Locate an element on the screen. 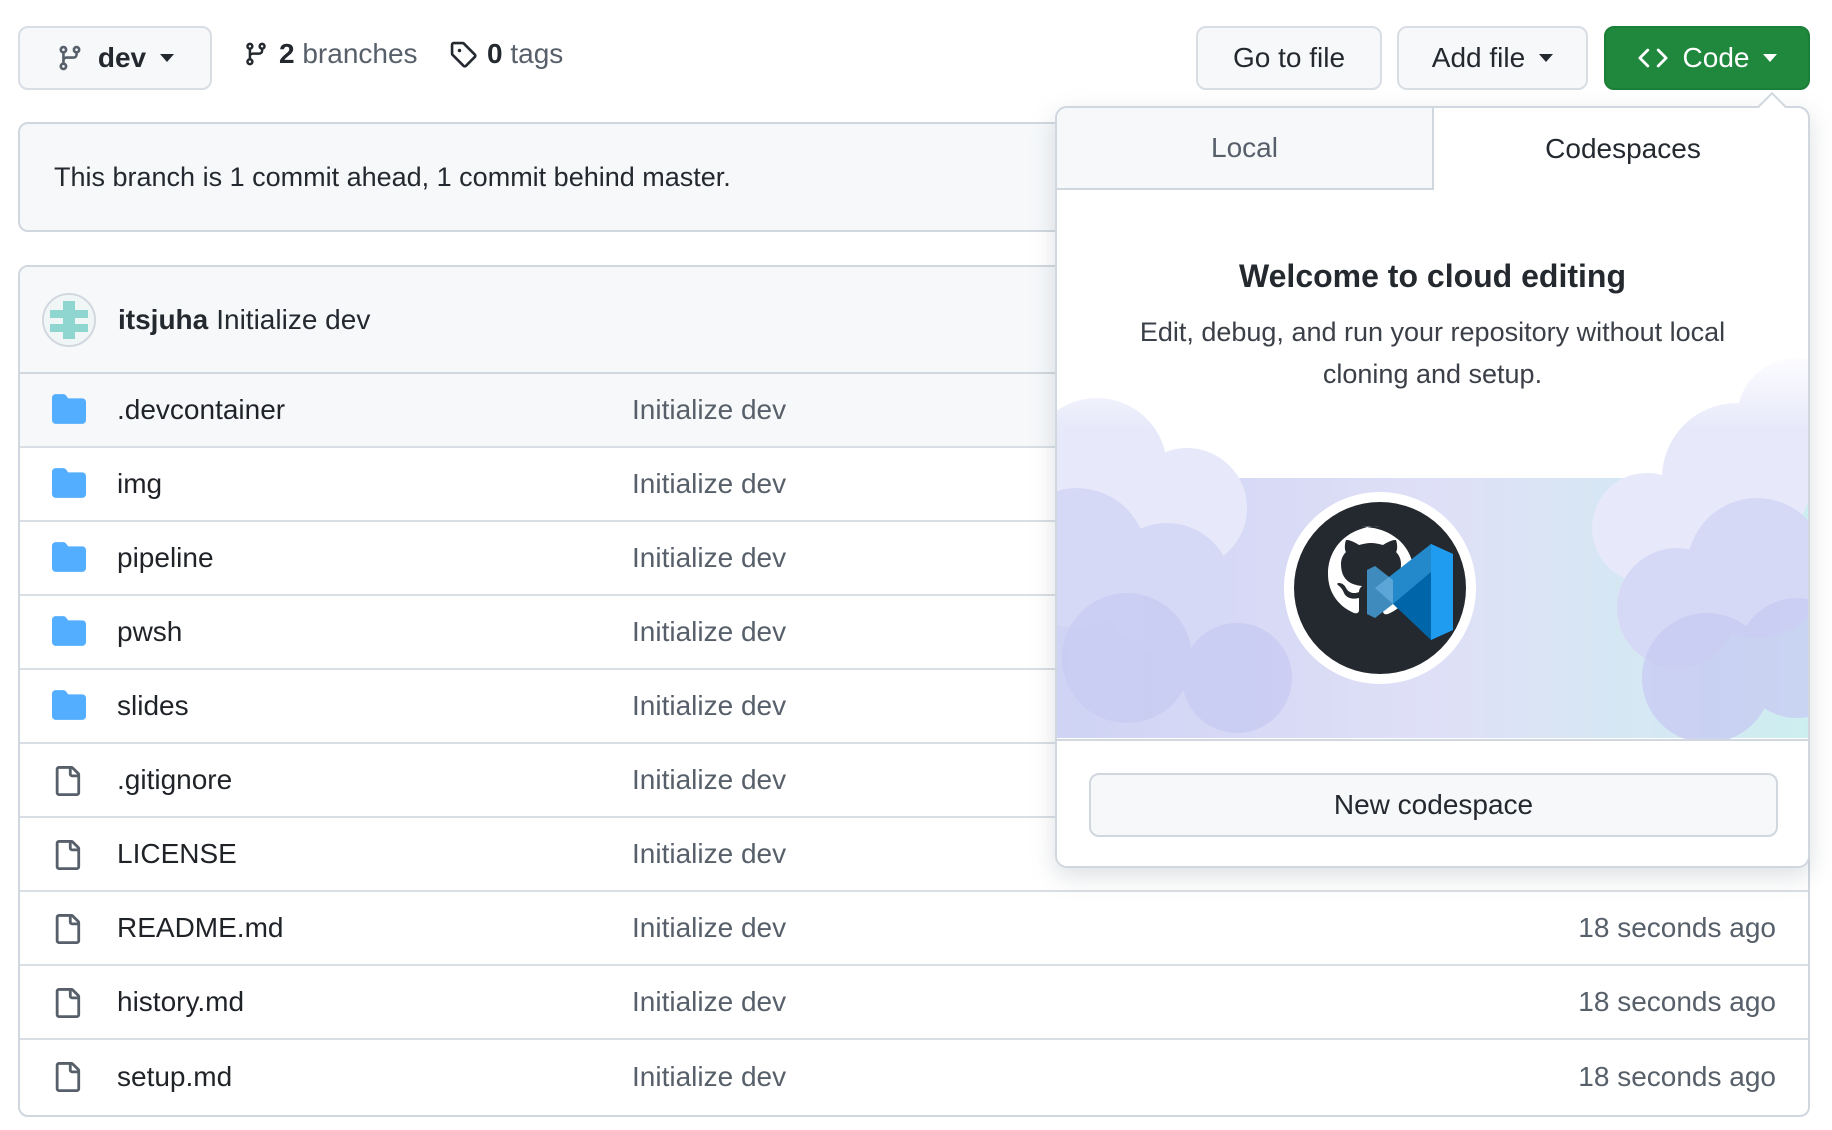 Image resolution: width=1832 pixels, height=1130 pixels. dropdown-title: Welcome to cloud editing is located at coordinates (1432, 276).